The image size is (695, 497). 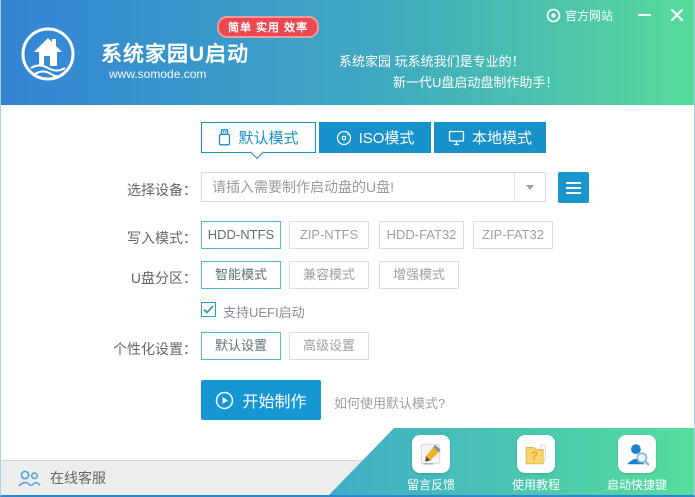 I want to click on write-mode-hdd-ntfs: HDD-NTFS, so click(x=241, y=235).